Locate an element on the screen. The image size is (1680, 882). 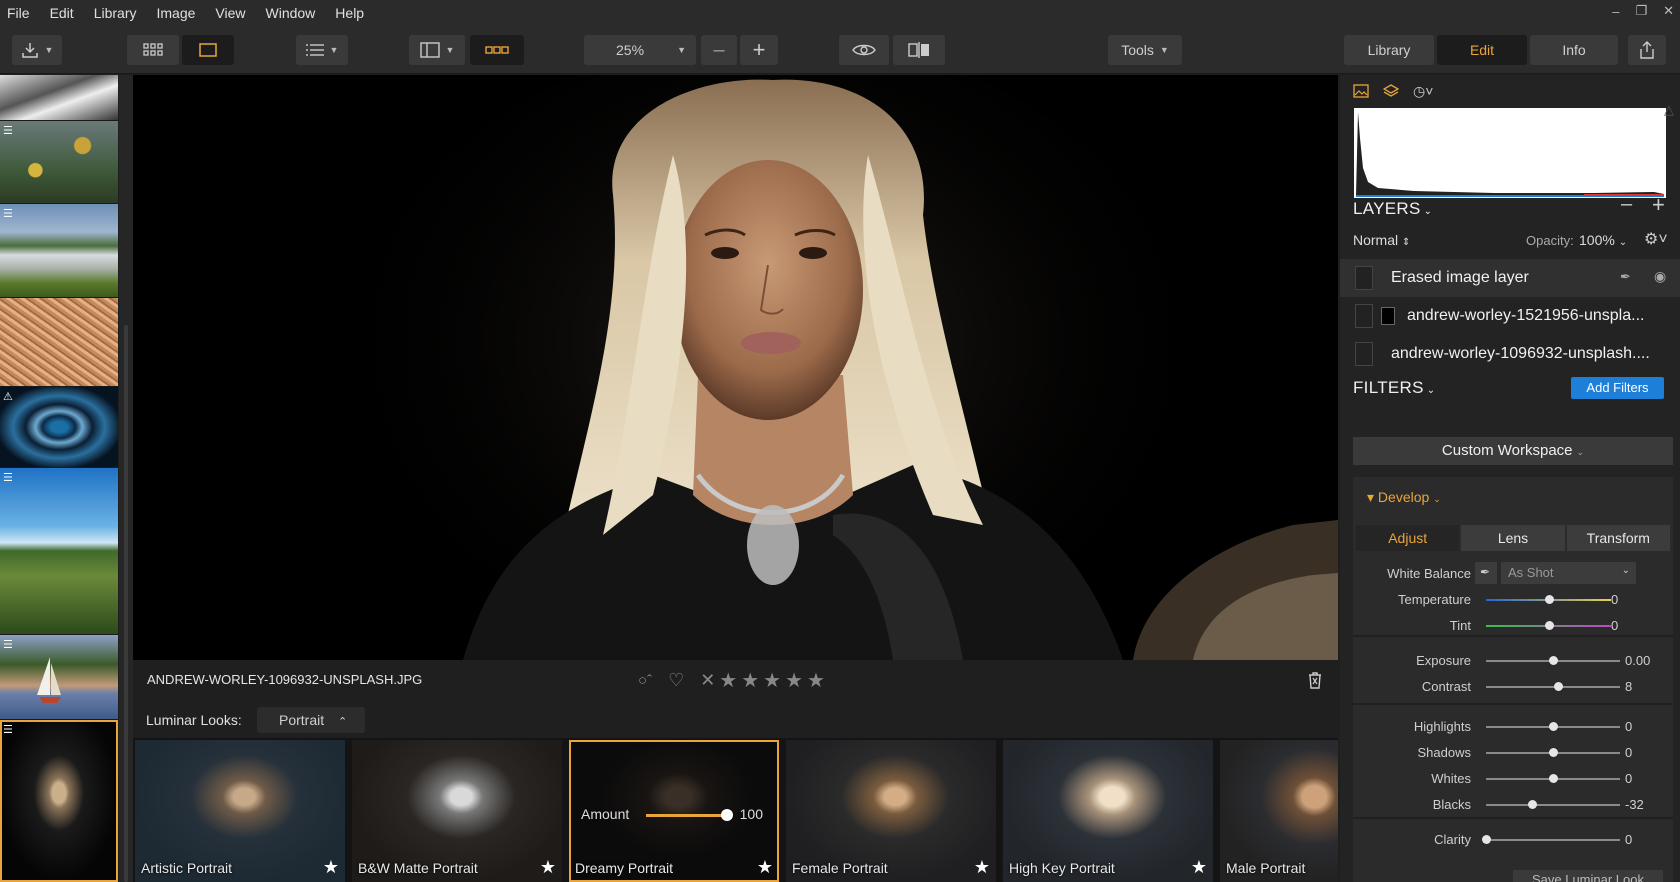
filmstrip-toggle-button is located at coordinates (497, 50).